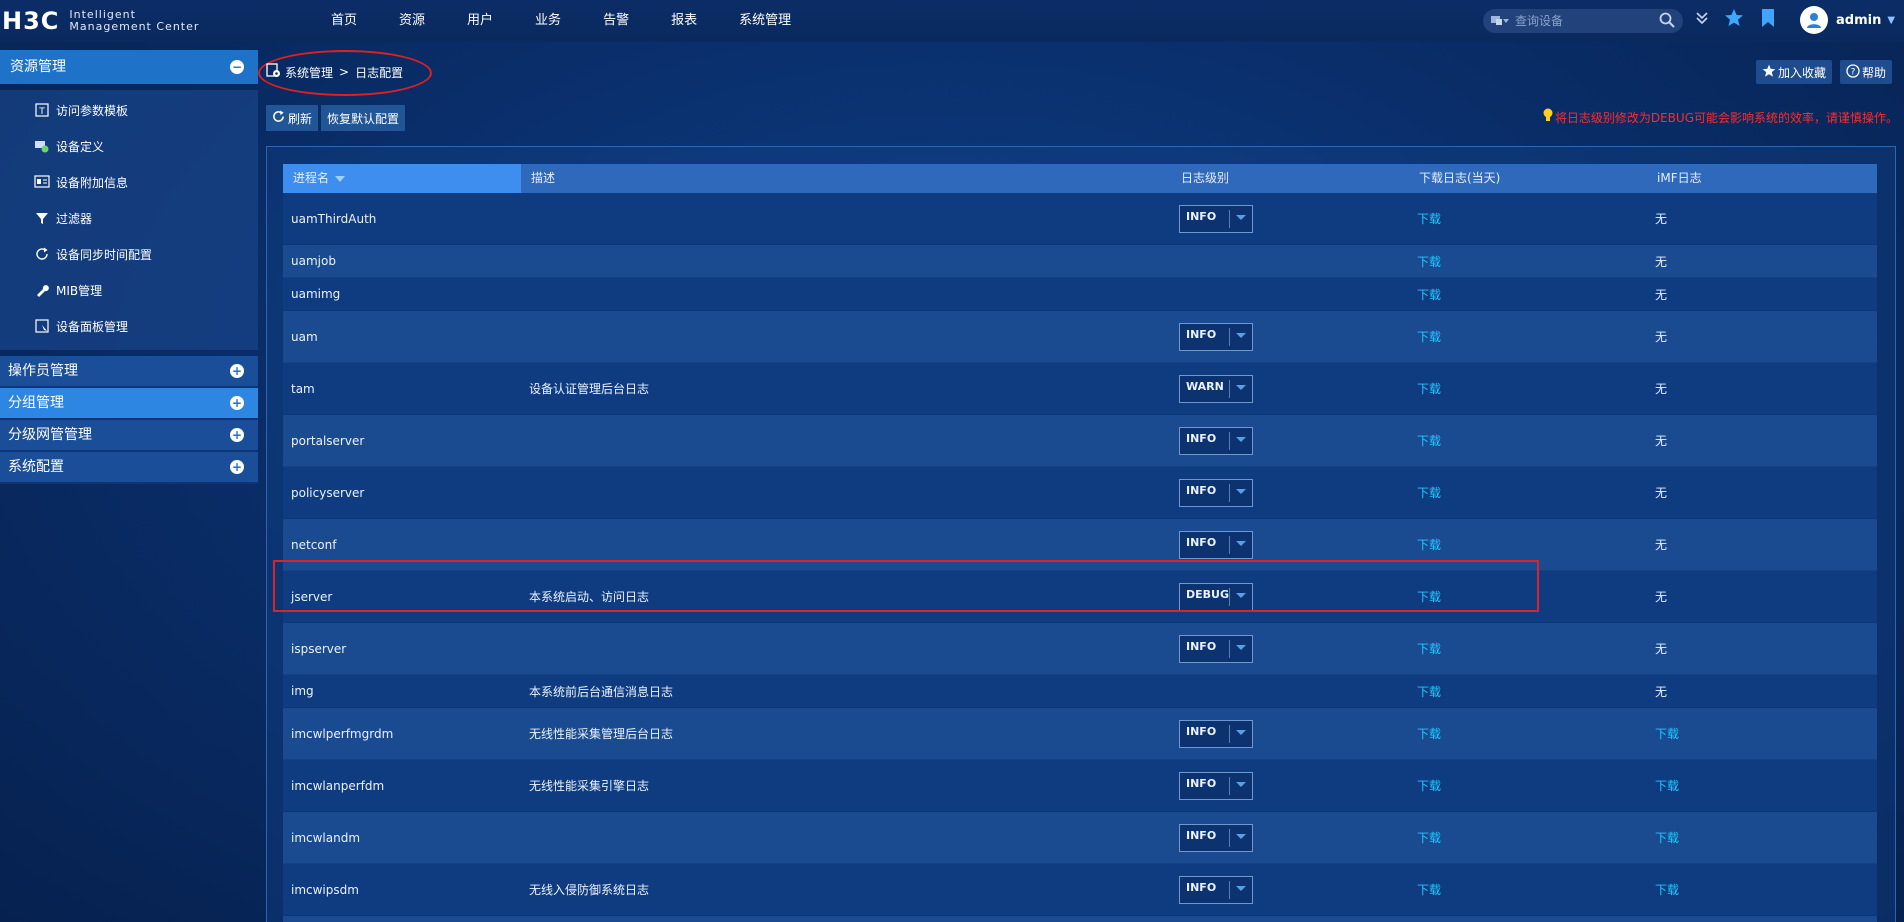  What do you see at coordinates (1080, 261) in the screenshot?
I see `table-row: uamjob 下载无` at bounding box center [1080, 261].